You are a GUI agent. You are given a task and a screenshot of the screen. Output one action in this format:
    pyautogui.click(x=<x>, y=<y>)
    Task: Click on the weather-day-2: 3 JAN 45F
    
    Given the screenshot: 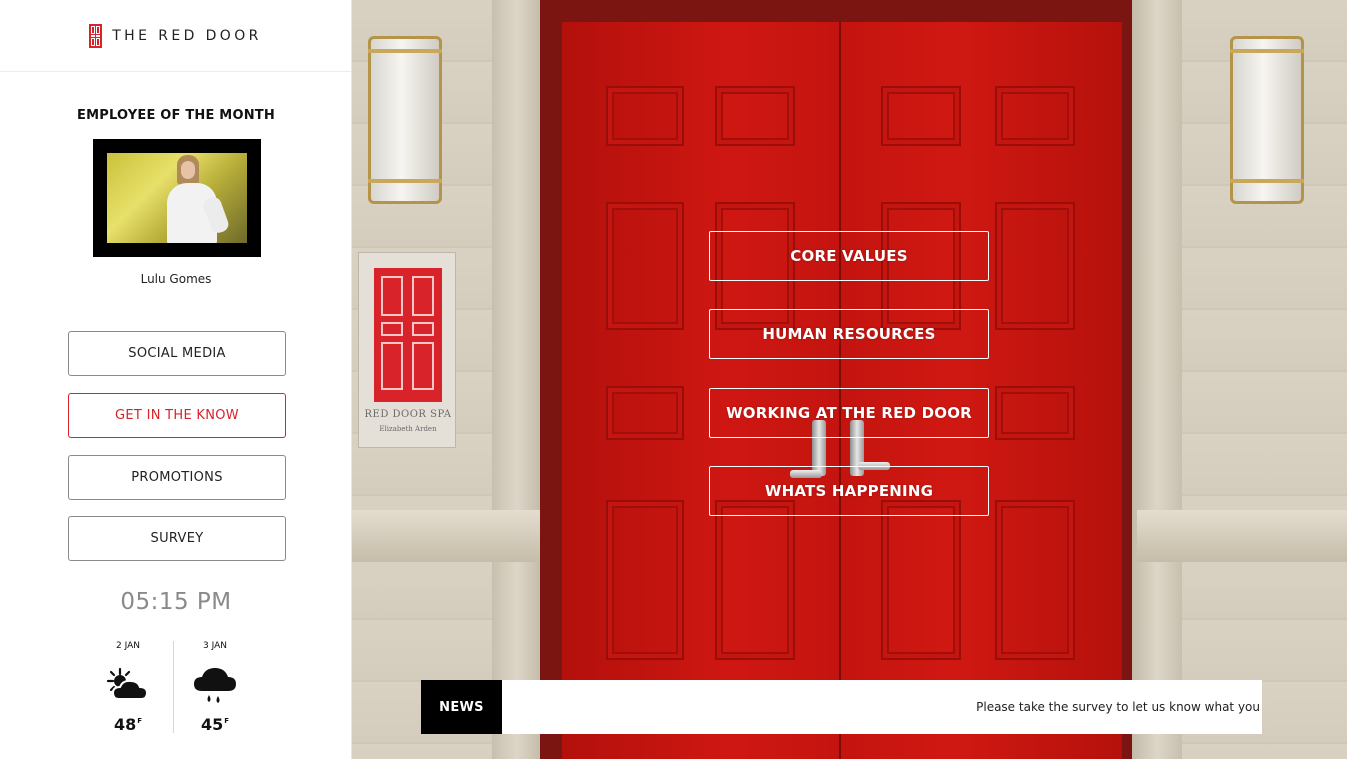 What is the action you would take?
    pyautogui.click(x=215, y=687)
    